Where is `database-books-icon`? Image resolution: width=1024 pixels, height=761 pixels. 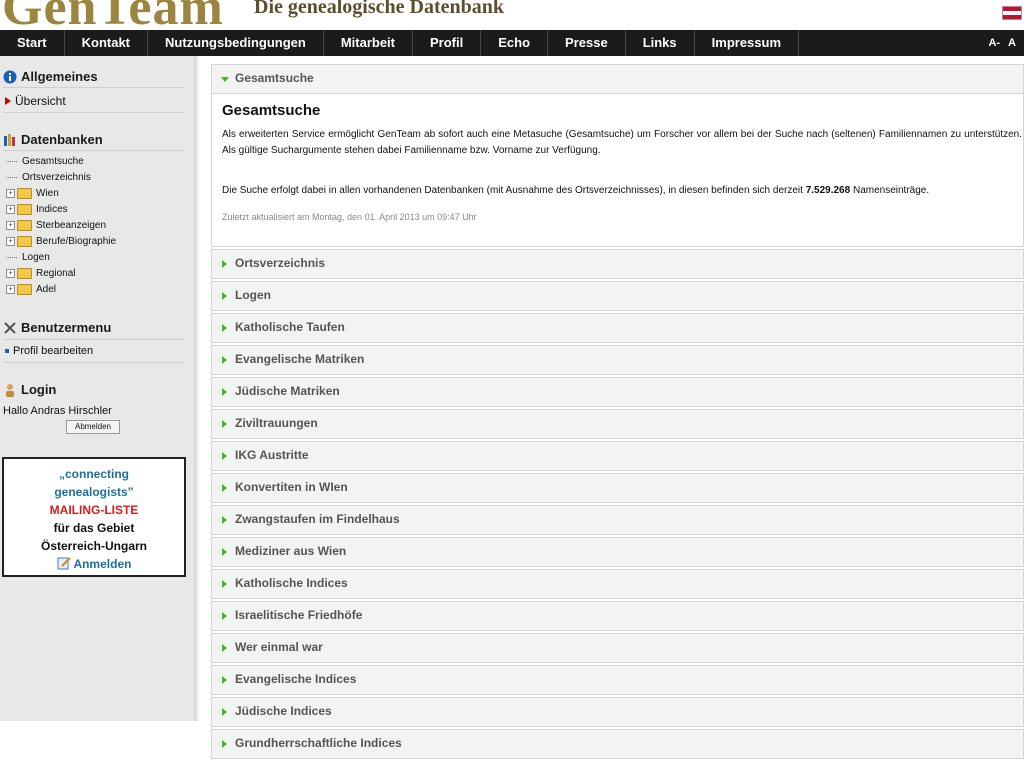 database-books-icon is located at coordinates (9, 139).